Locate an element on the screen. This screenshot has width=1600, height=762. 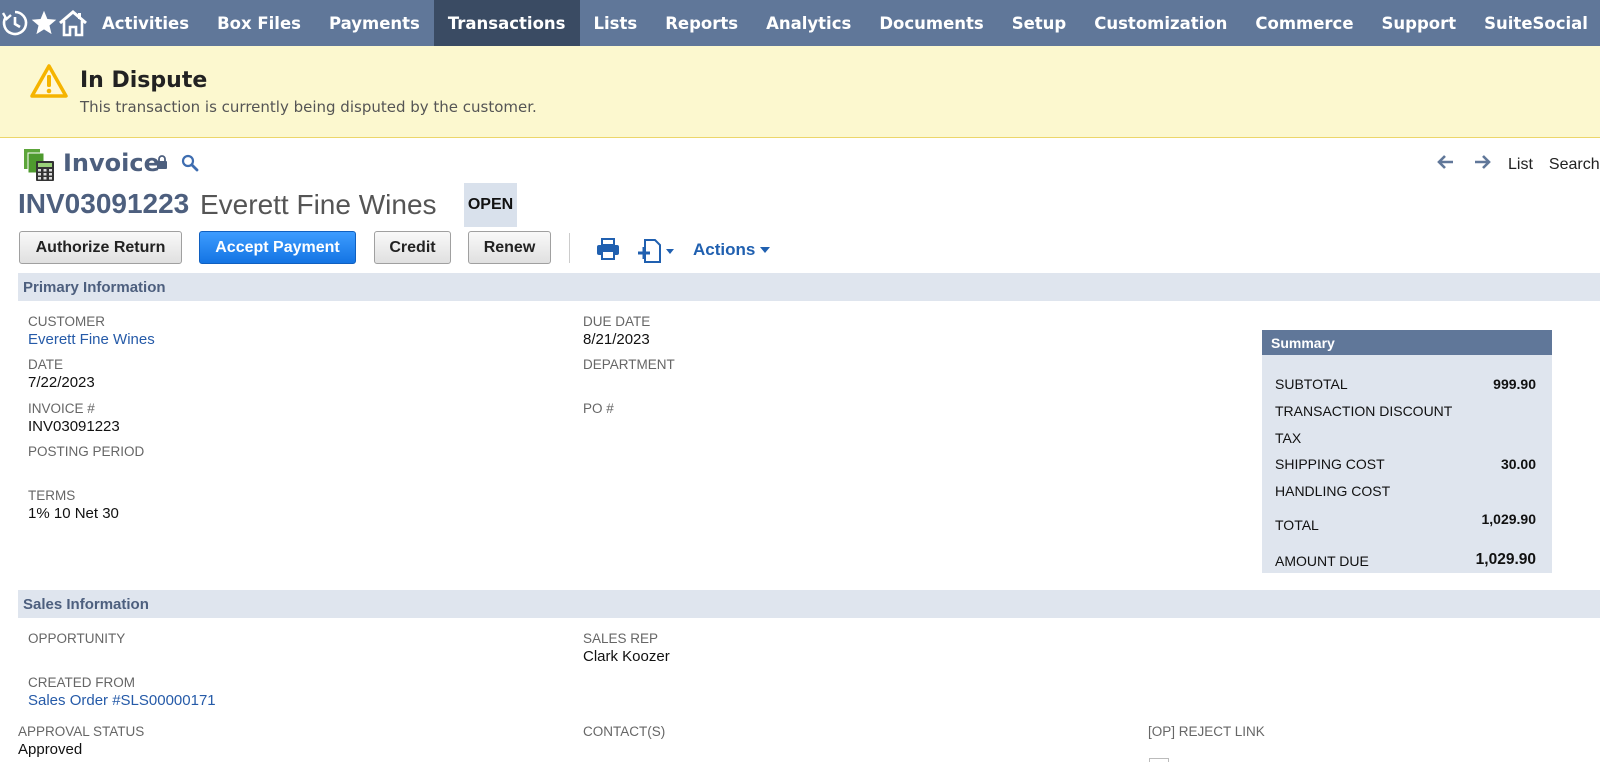
total-value: 1,029.90 is located at coordinates (1509, 519).